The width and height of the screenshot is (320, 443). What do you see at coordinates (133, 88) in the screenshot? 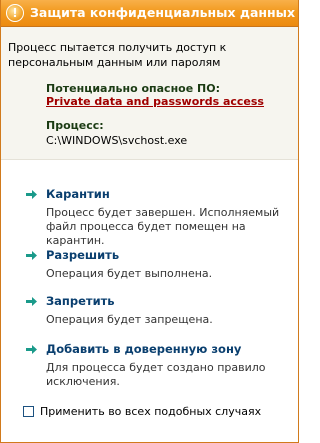
I see `threat-label: Потенциально опасное ПО:` at bounding box center [133, 88].